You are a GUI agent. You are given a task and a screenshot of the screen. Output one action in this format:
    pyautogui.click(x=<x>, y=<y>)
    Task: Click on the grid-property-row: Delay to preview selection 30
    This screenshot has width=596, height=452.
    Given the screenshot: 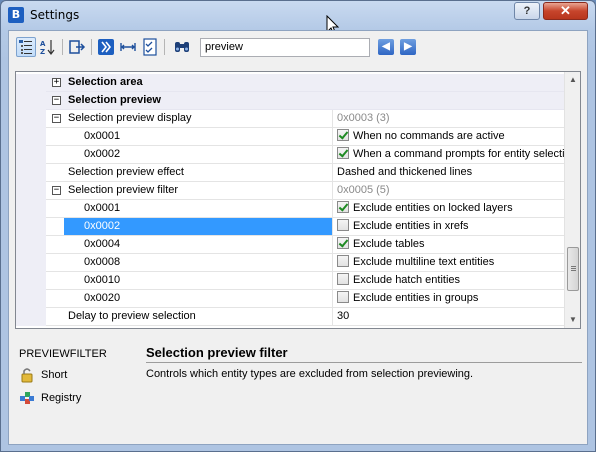 What is the action you would take?
    pyautogui.click(x=290, y=317)
    